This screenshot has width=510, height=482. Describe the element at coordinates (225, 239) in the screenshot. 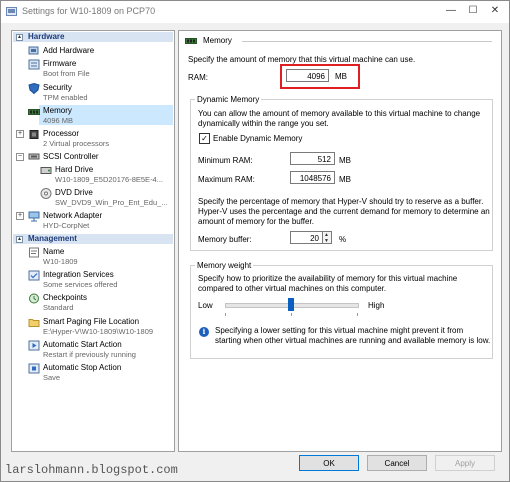

I see `memory-buffer-label: Memory buffer:` at that location.